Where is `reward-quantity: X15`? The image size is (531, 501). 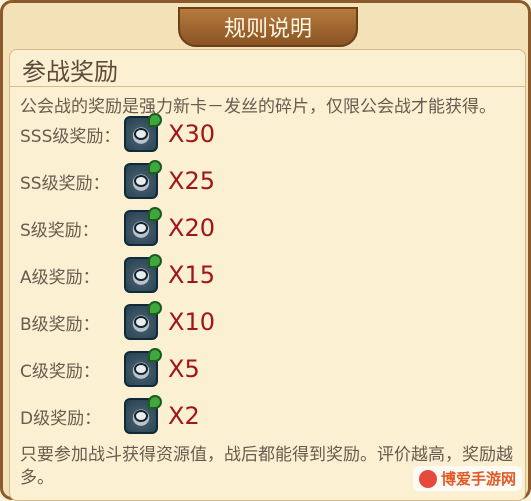
reward-quantity: X15 is located at coordinates (191, 275).